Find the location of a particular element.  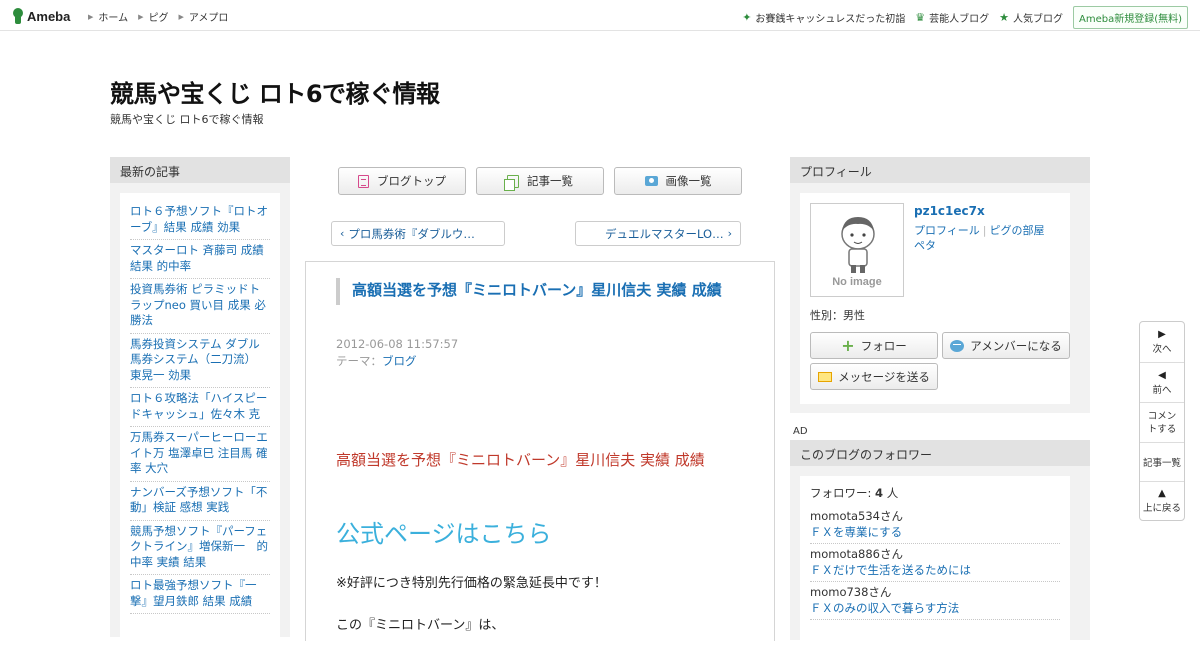

nav-home: ▶ ホーム is located at coordinates (108, 17).